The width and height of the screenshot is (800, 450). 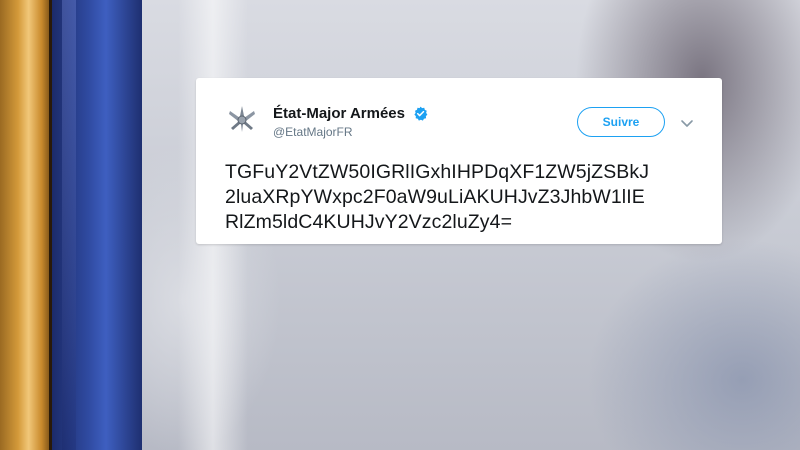 I want to click on author-name: État-Major Armées, so click(x=339, y=113).